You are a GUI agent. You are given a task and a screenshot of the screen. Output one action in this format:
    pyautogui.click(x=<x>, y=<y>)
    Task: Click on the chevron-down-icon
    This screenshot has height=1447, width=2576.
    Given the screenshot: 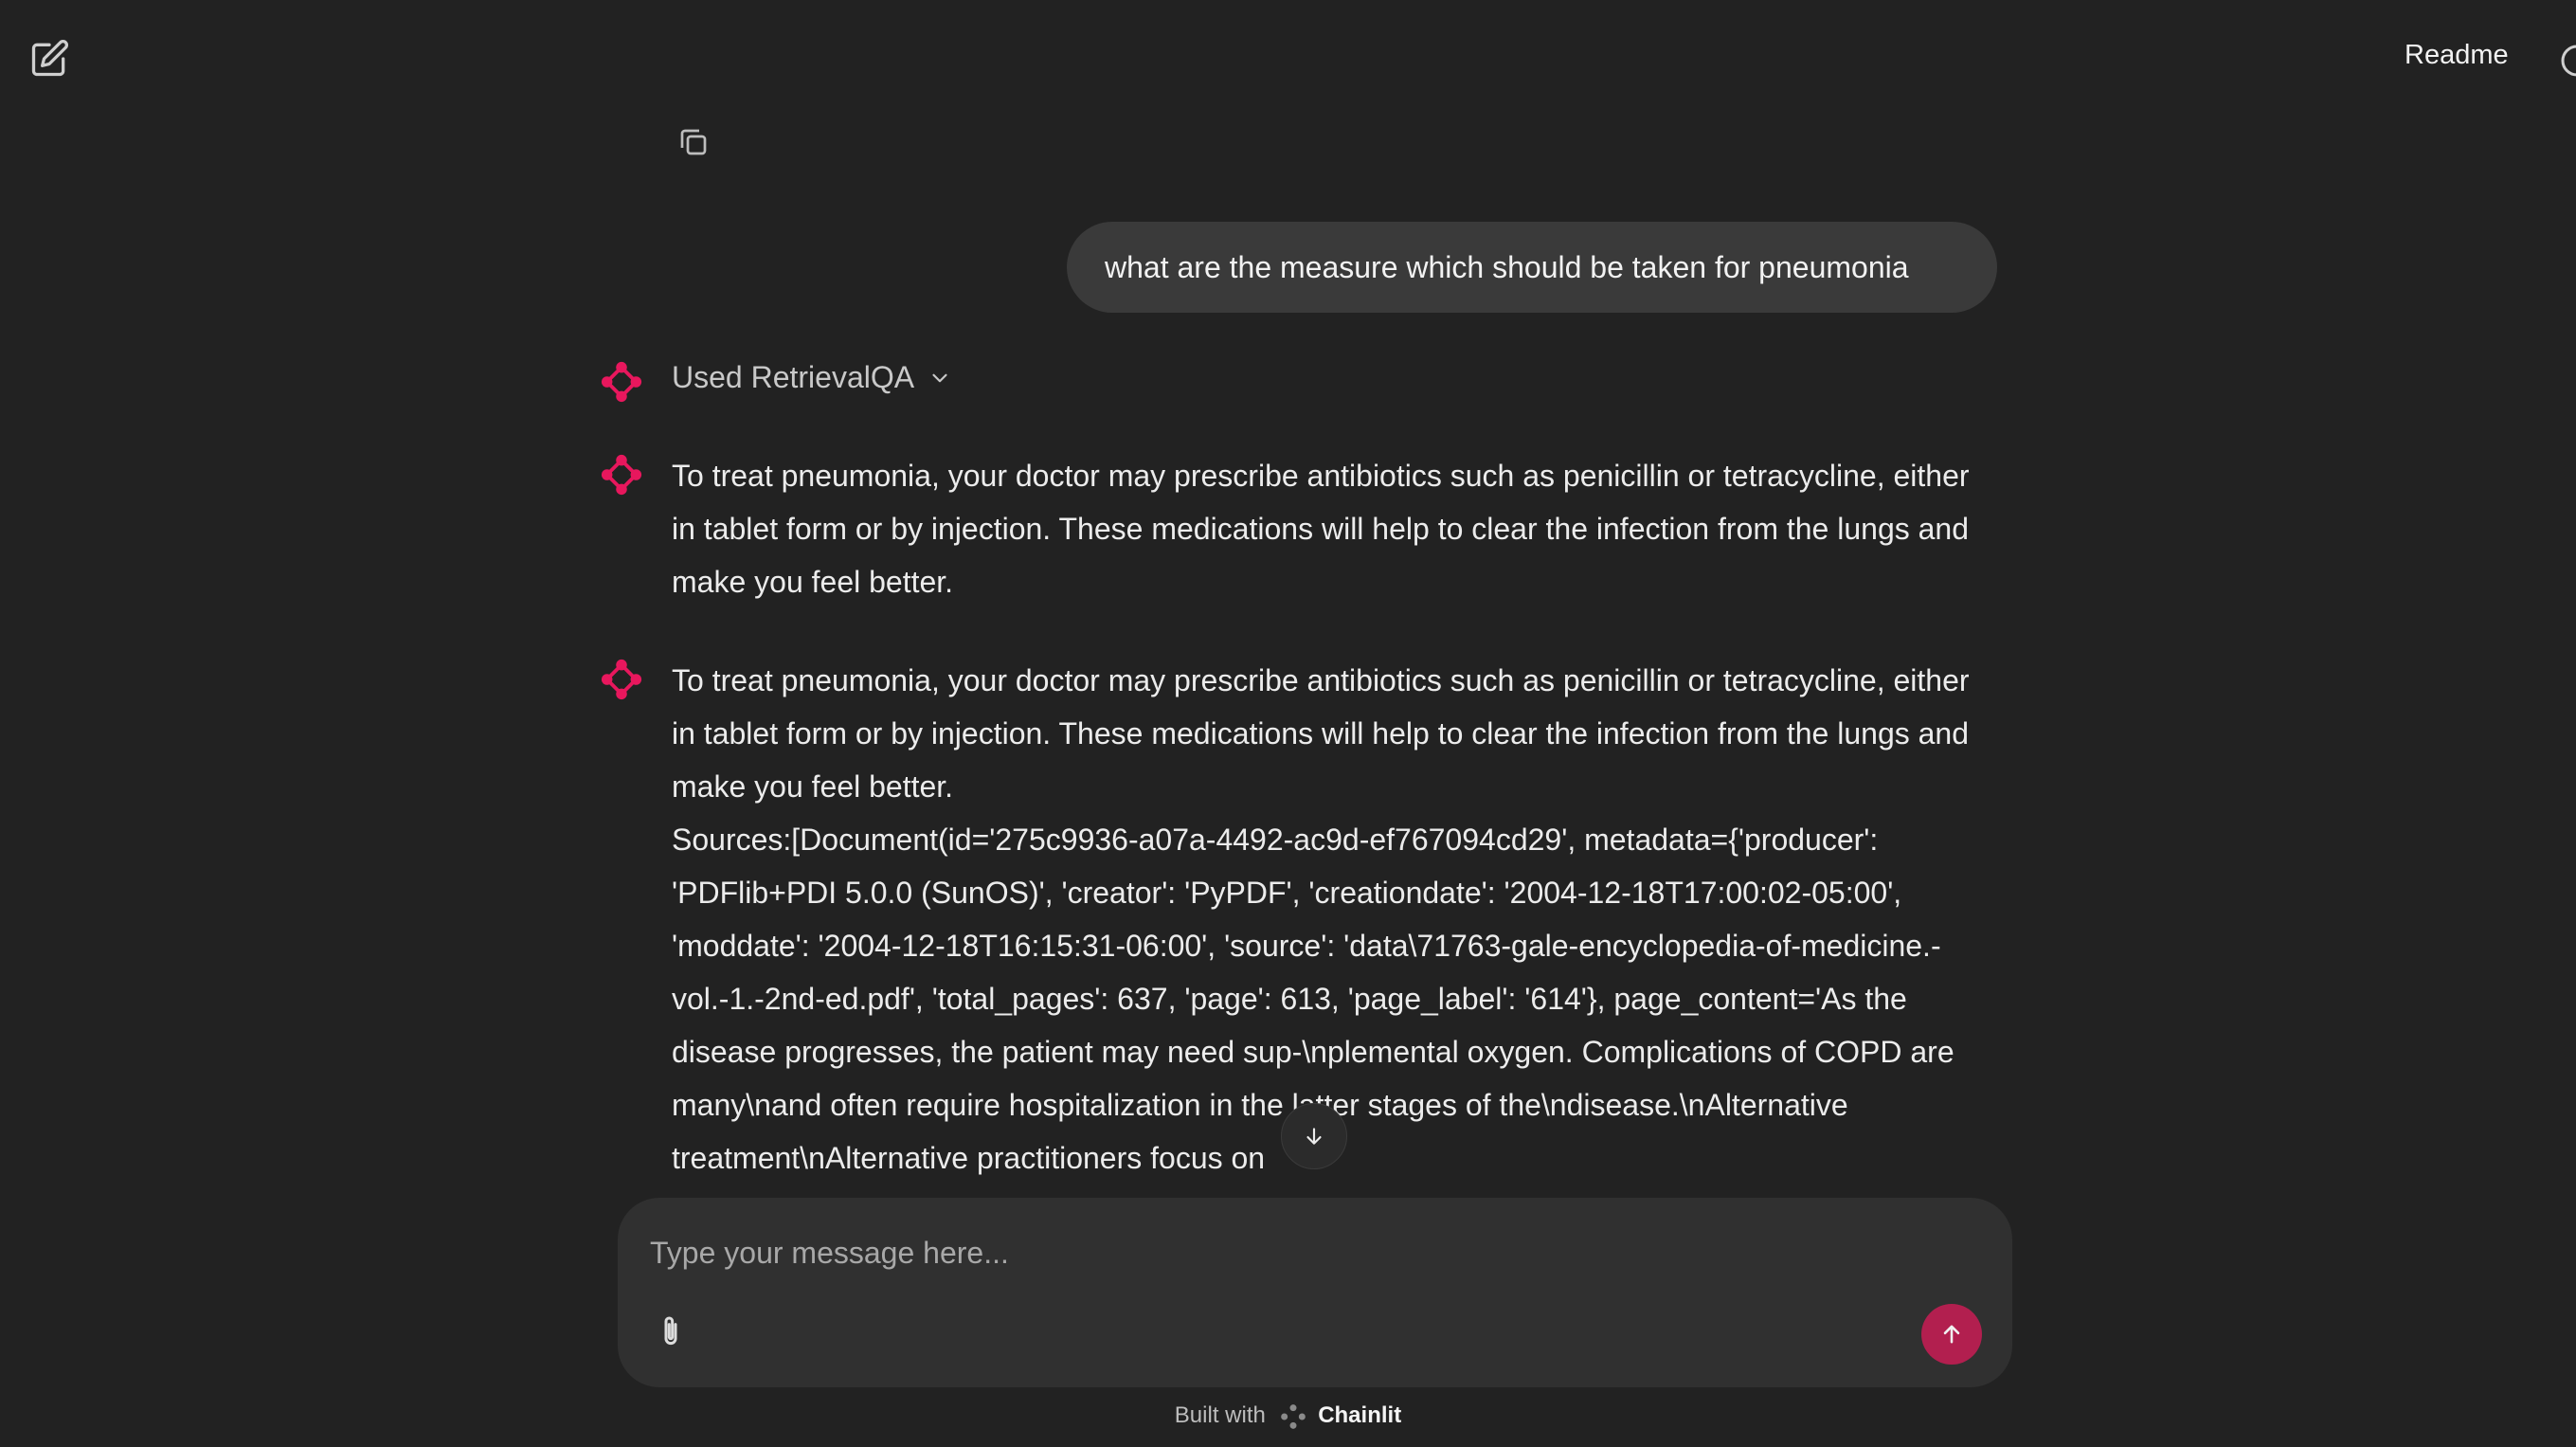 What is the action you would take?
    pyautogui.click(x=939, y=377)
    